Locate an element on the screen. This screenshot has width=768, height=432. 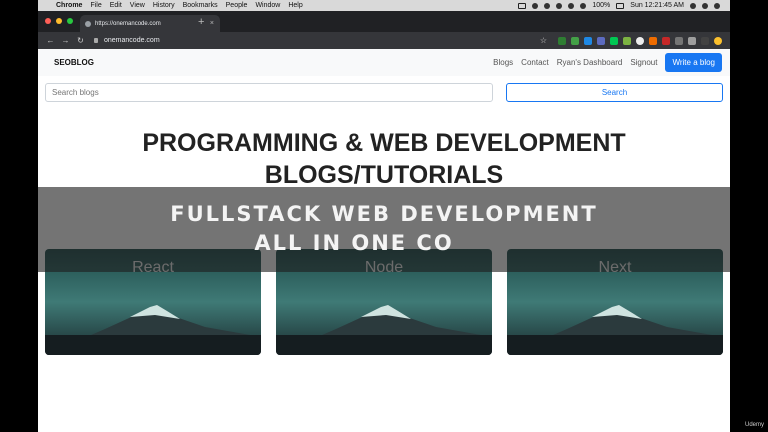
menubar-clock: Sun 12:21:45 AM is located at coordinates (657, 5).